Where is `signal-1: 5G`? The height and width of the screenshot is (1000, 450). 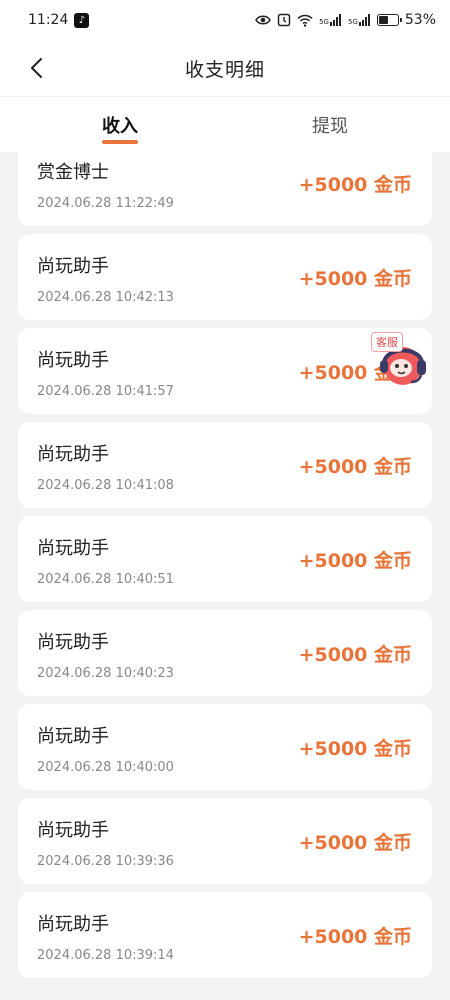
signal-1: 5G is located at coordinates (330, 20).